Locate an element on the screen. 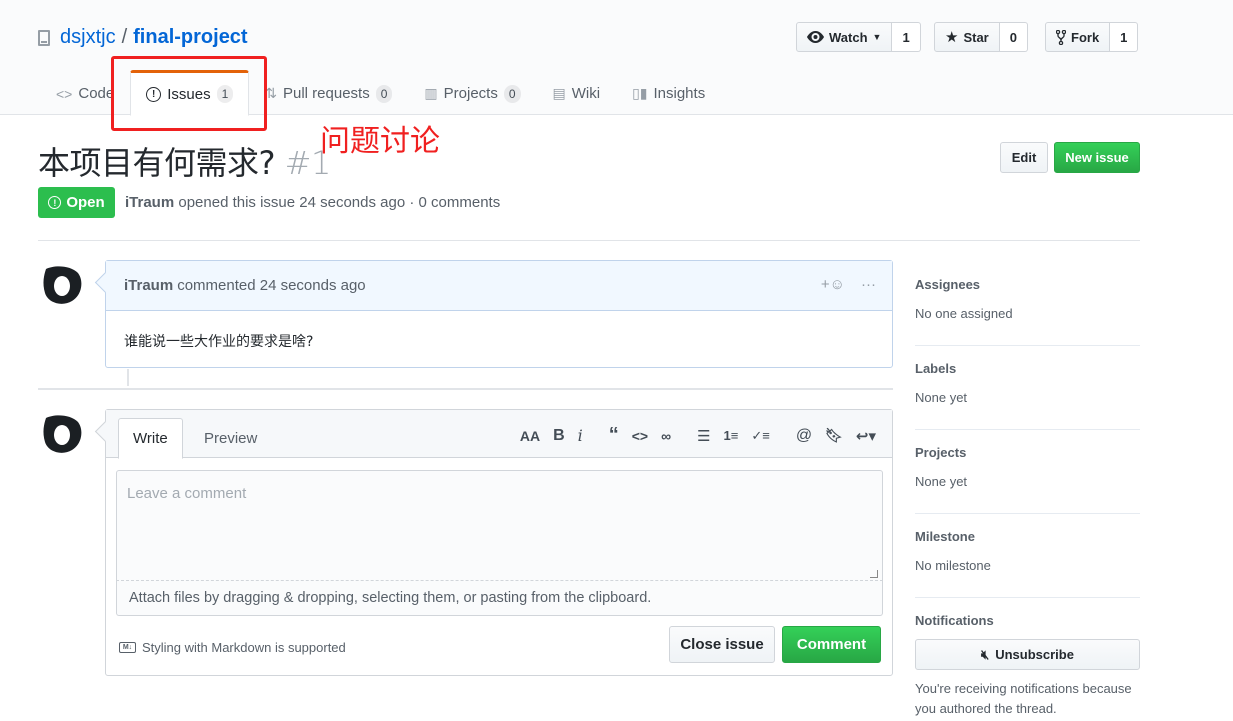 This screenshot has height=721, width=1233. comment-header: iTraum commented 24 seconds ago +☺ ··· is located at coordinates (499, 286).